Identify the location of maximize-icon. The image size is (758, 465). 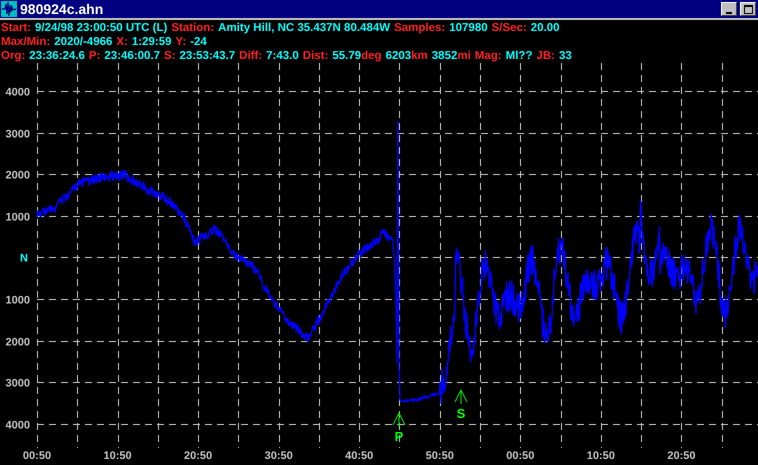
(748, 9).